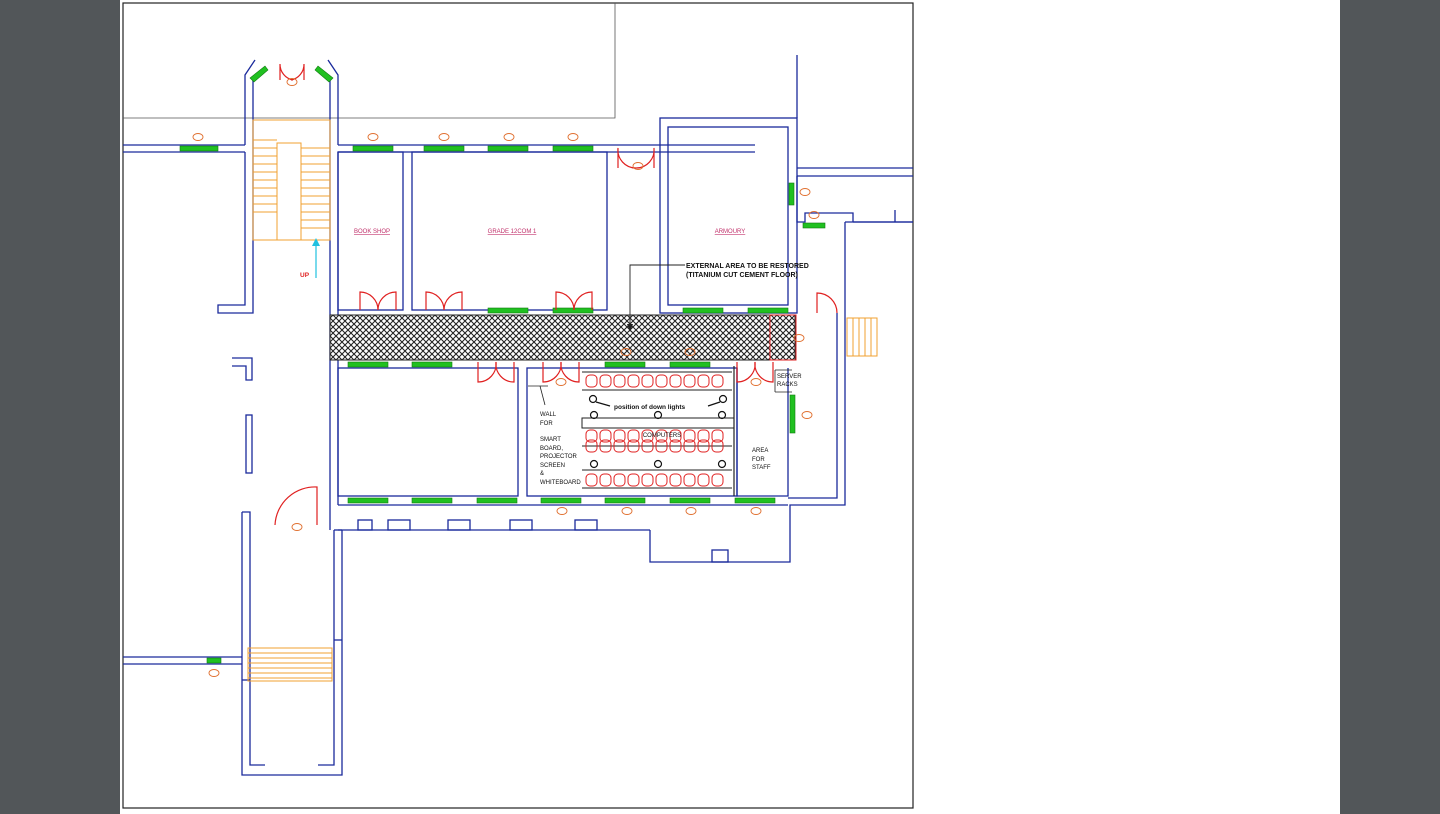  I want to click on server-racks-label-line1: SERVER, so click(789, 377).